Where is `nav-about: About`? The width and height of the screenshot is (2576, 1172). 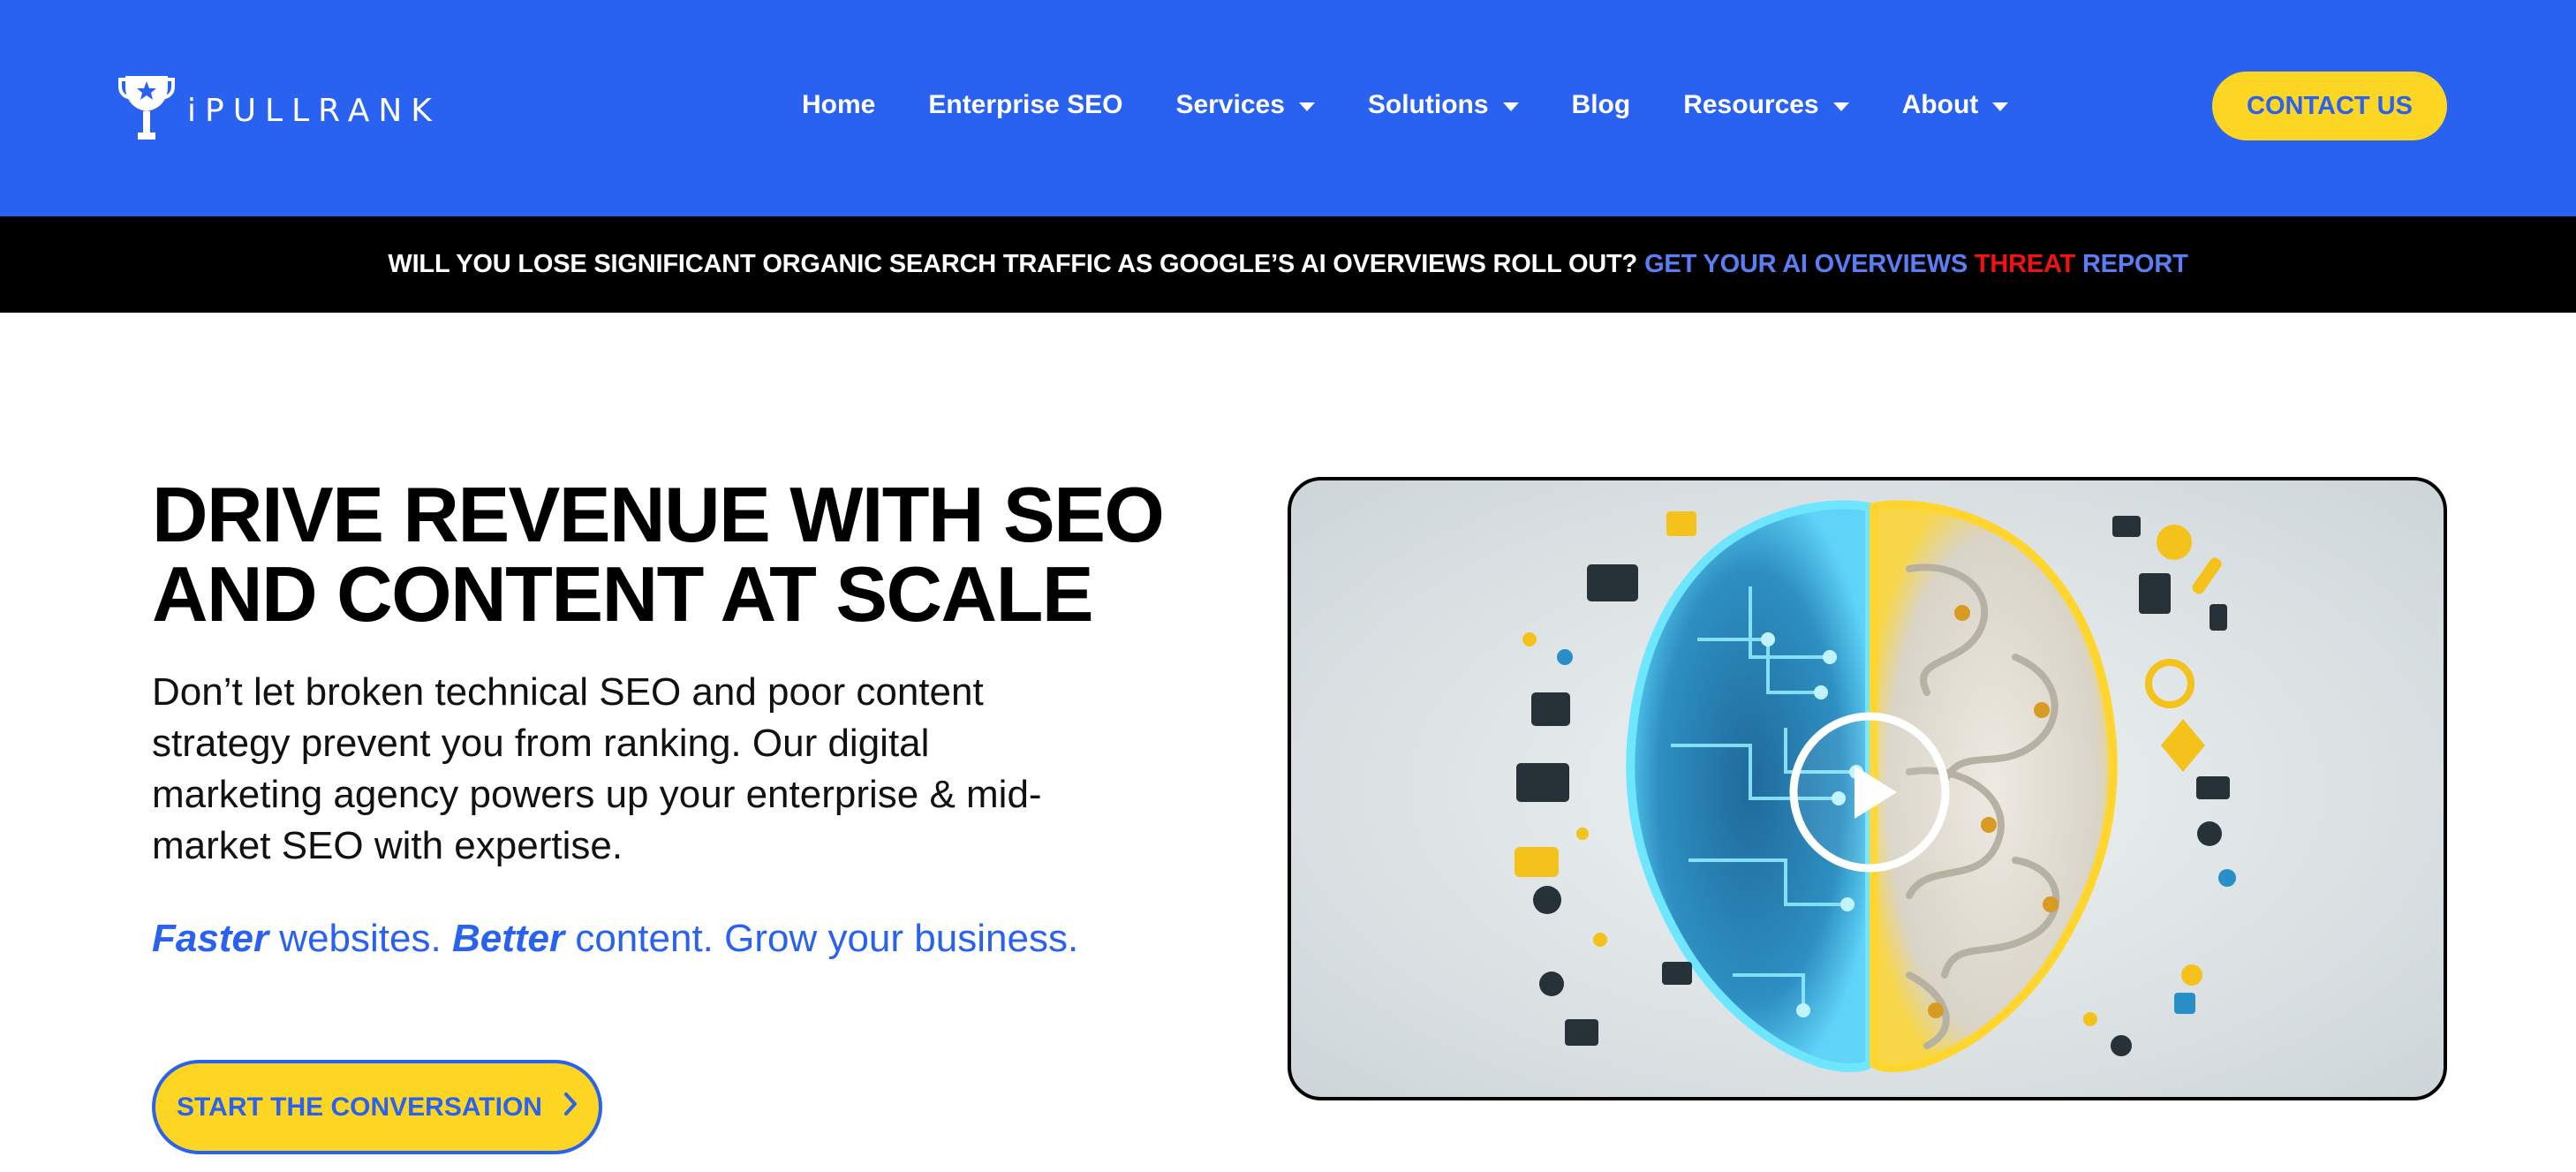
nav-about: About is located at coordinates (1955, 105).